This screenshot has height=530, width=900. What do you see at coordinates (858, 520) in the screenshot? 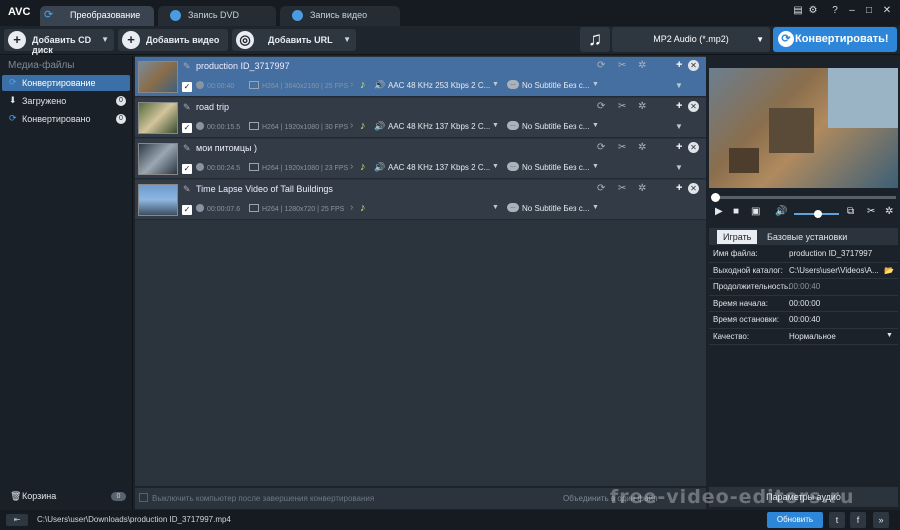
I see `facebook-icon: f` at bounding box center [858, 520].